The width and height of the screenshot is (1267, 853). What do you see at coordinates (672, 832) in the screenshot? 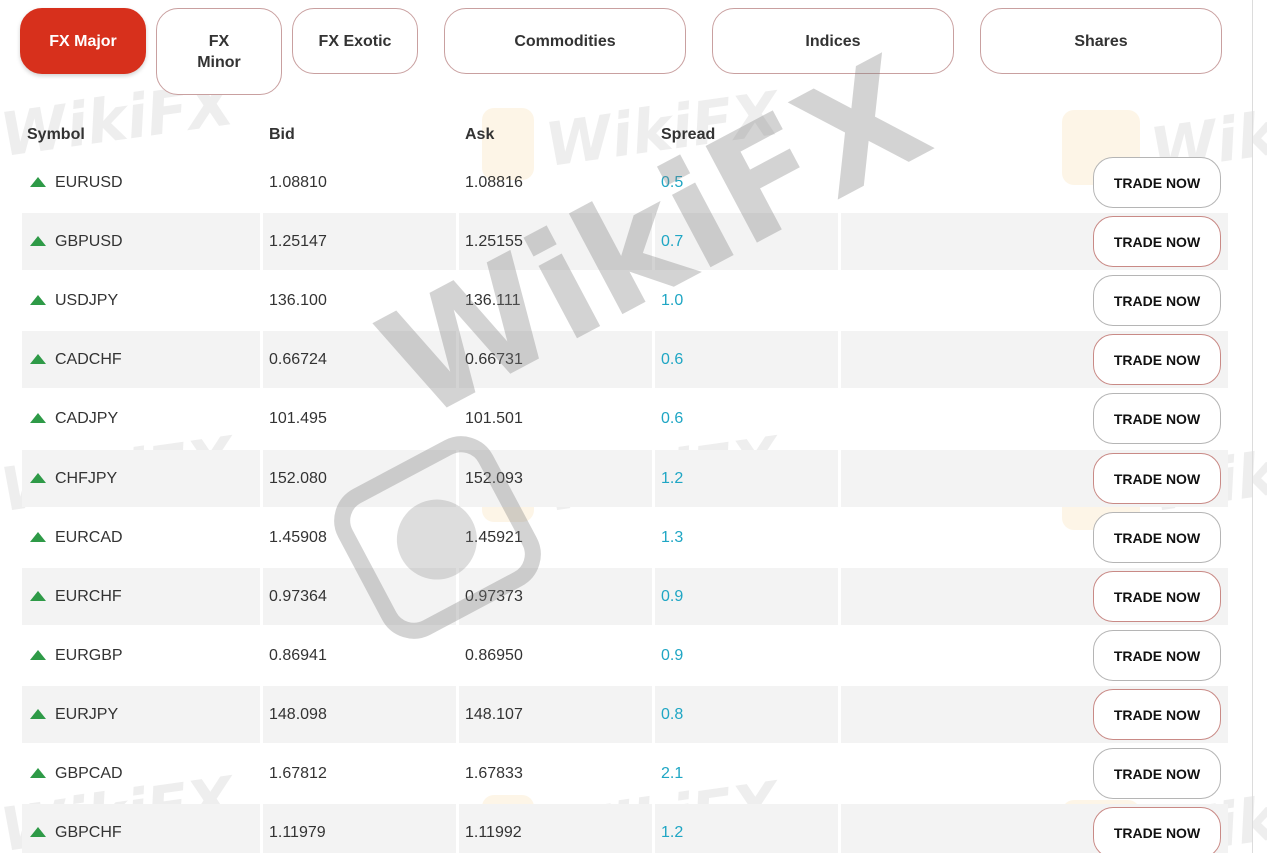
I see `spread-cell: 1.2` at bounding box center [672, 832].